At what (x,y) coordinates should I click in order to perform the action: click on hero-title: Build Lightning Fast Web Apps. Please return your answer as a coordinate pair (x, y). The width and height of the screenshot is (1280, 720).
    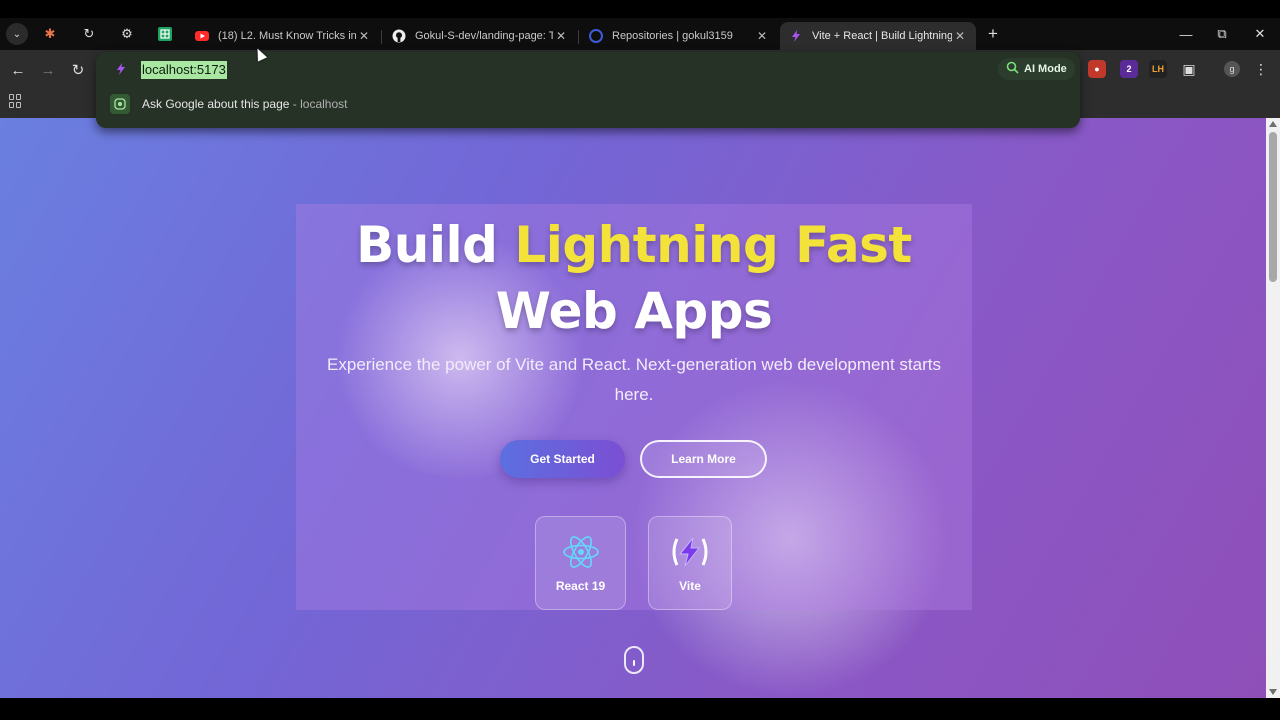
    Looking at the image, I should click on (634, 278).